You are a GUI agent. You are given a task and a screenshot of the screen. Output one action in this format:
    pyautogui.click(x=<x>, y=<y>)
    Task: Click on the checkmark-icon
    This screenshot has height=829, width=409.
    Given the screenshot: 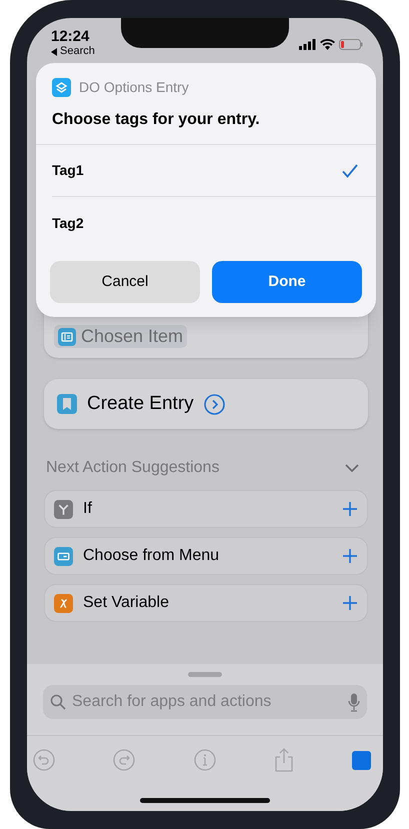 What is the action you would take?
    pyautogui.click(x=350, y=171)
    